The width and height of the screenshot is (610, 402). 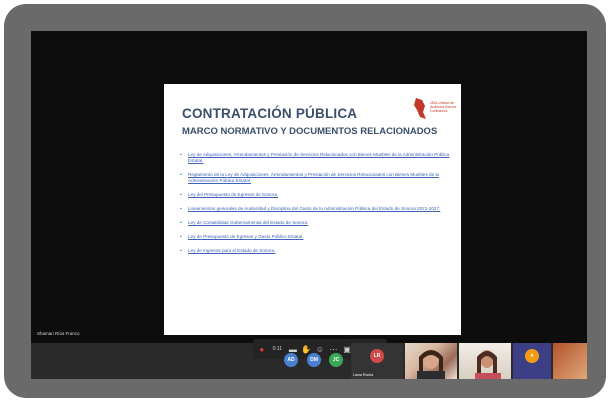 I want to click on participant-name: Laura Rocha, so click(x=363, y=375).